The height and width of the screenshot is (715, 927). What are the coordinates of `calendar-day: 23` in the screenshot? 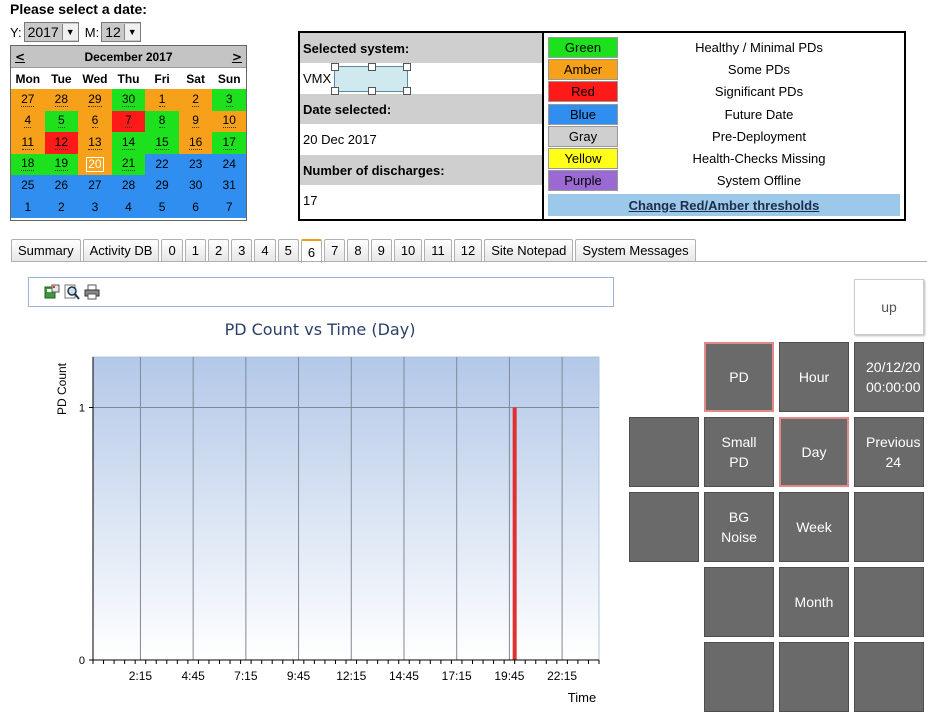 It's located at (195, 164).